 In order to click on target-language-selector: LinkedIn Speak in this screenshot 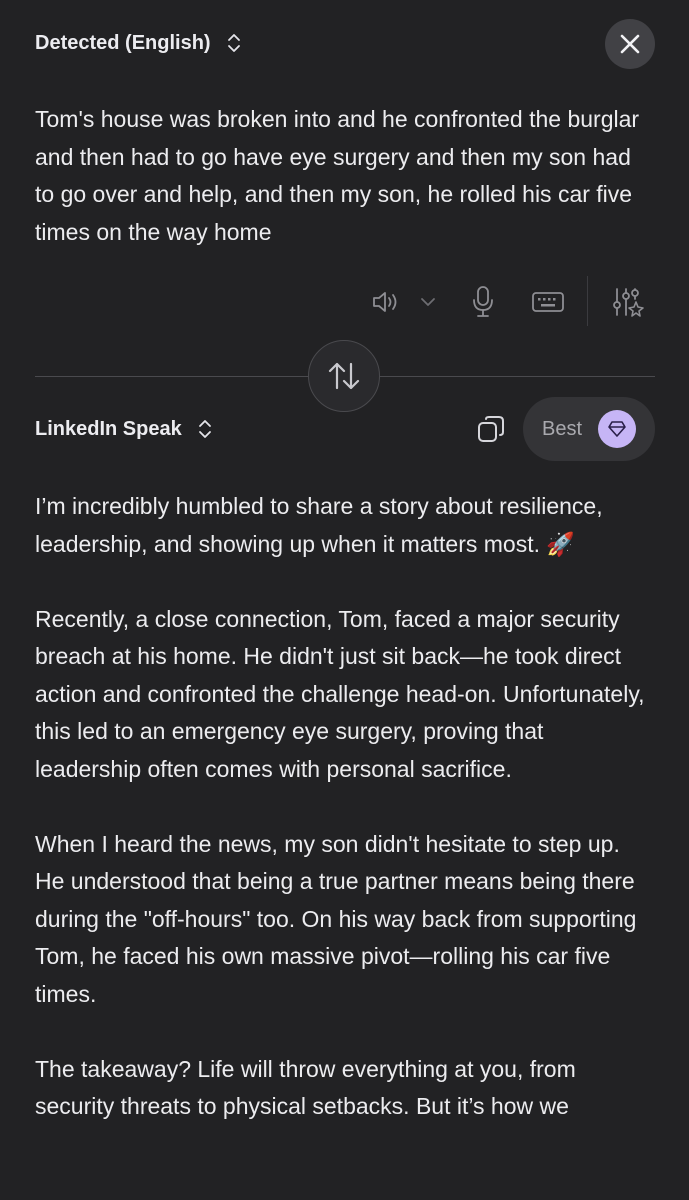, I will do `click(123, 429)`.